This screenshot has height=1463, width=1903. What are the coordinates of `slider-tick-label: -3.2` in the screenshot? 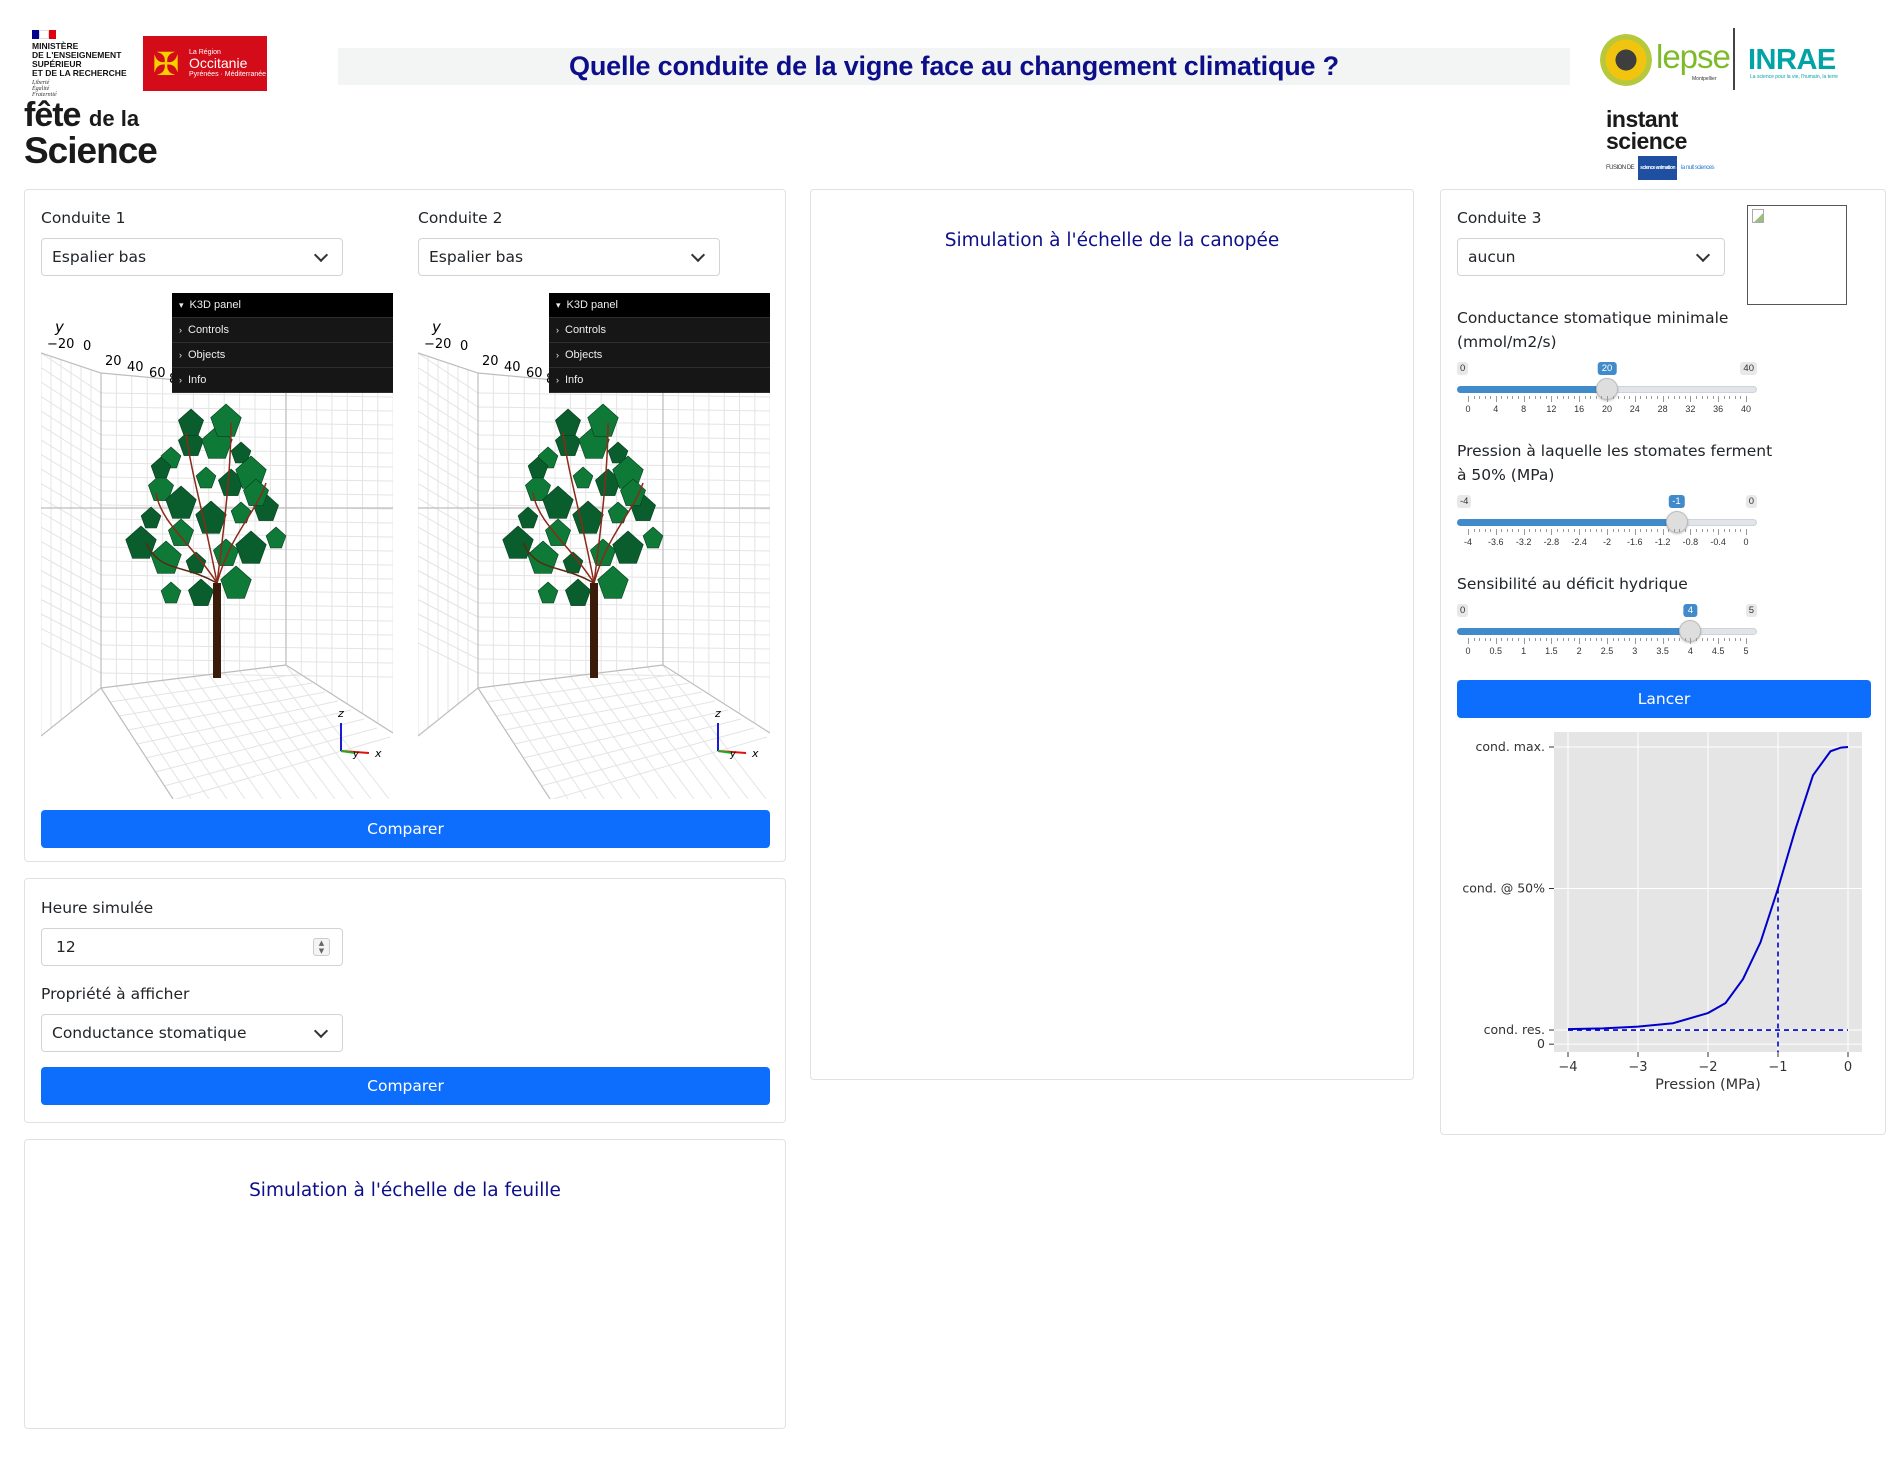 It's located at (1523, 542).